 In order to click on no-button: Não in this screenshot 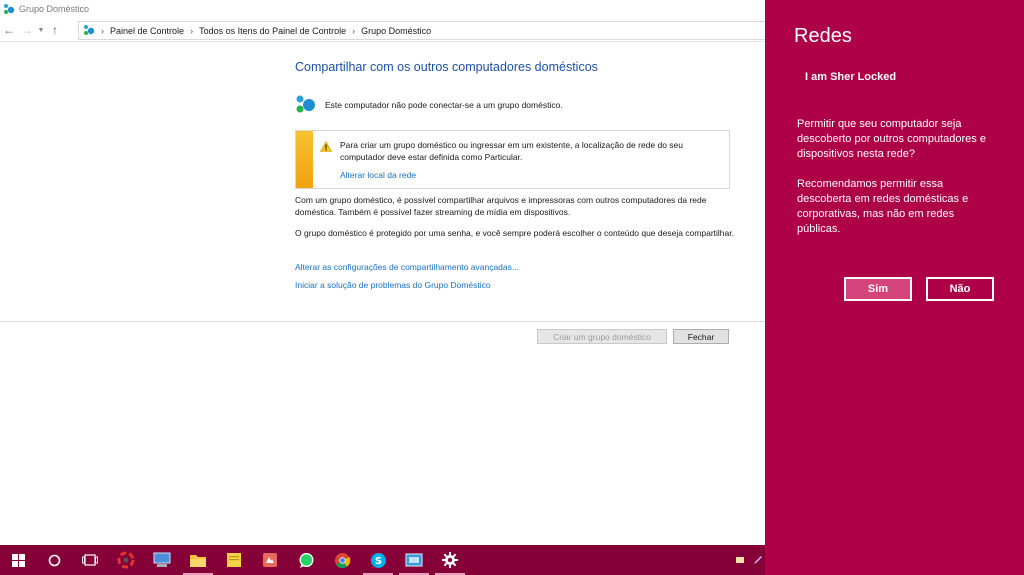, I will do `click(960, 289)`.